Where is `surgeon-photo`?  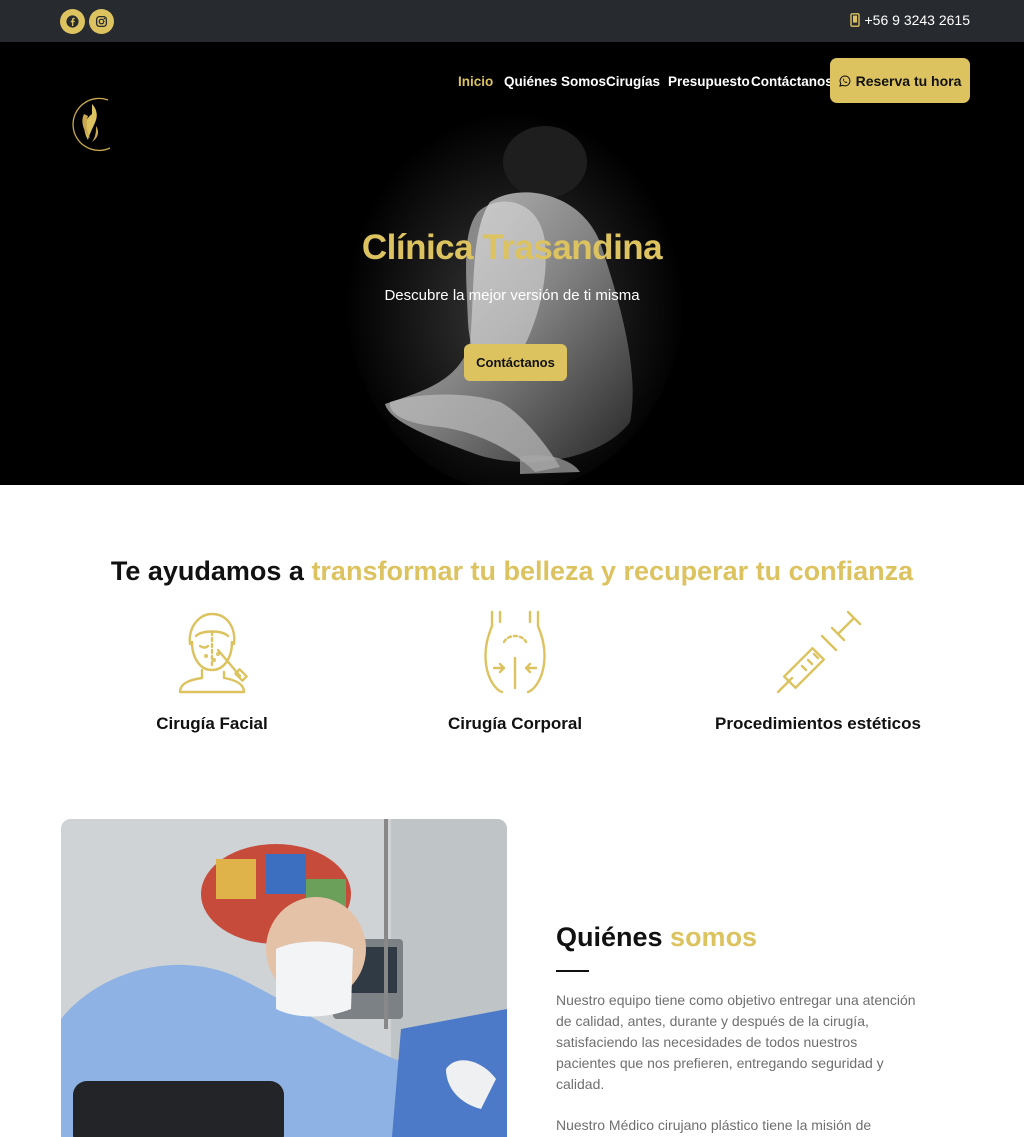 surgeon-photo is located at coordinates (284, 978).